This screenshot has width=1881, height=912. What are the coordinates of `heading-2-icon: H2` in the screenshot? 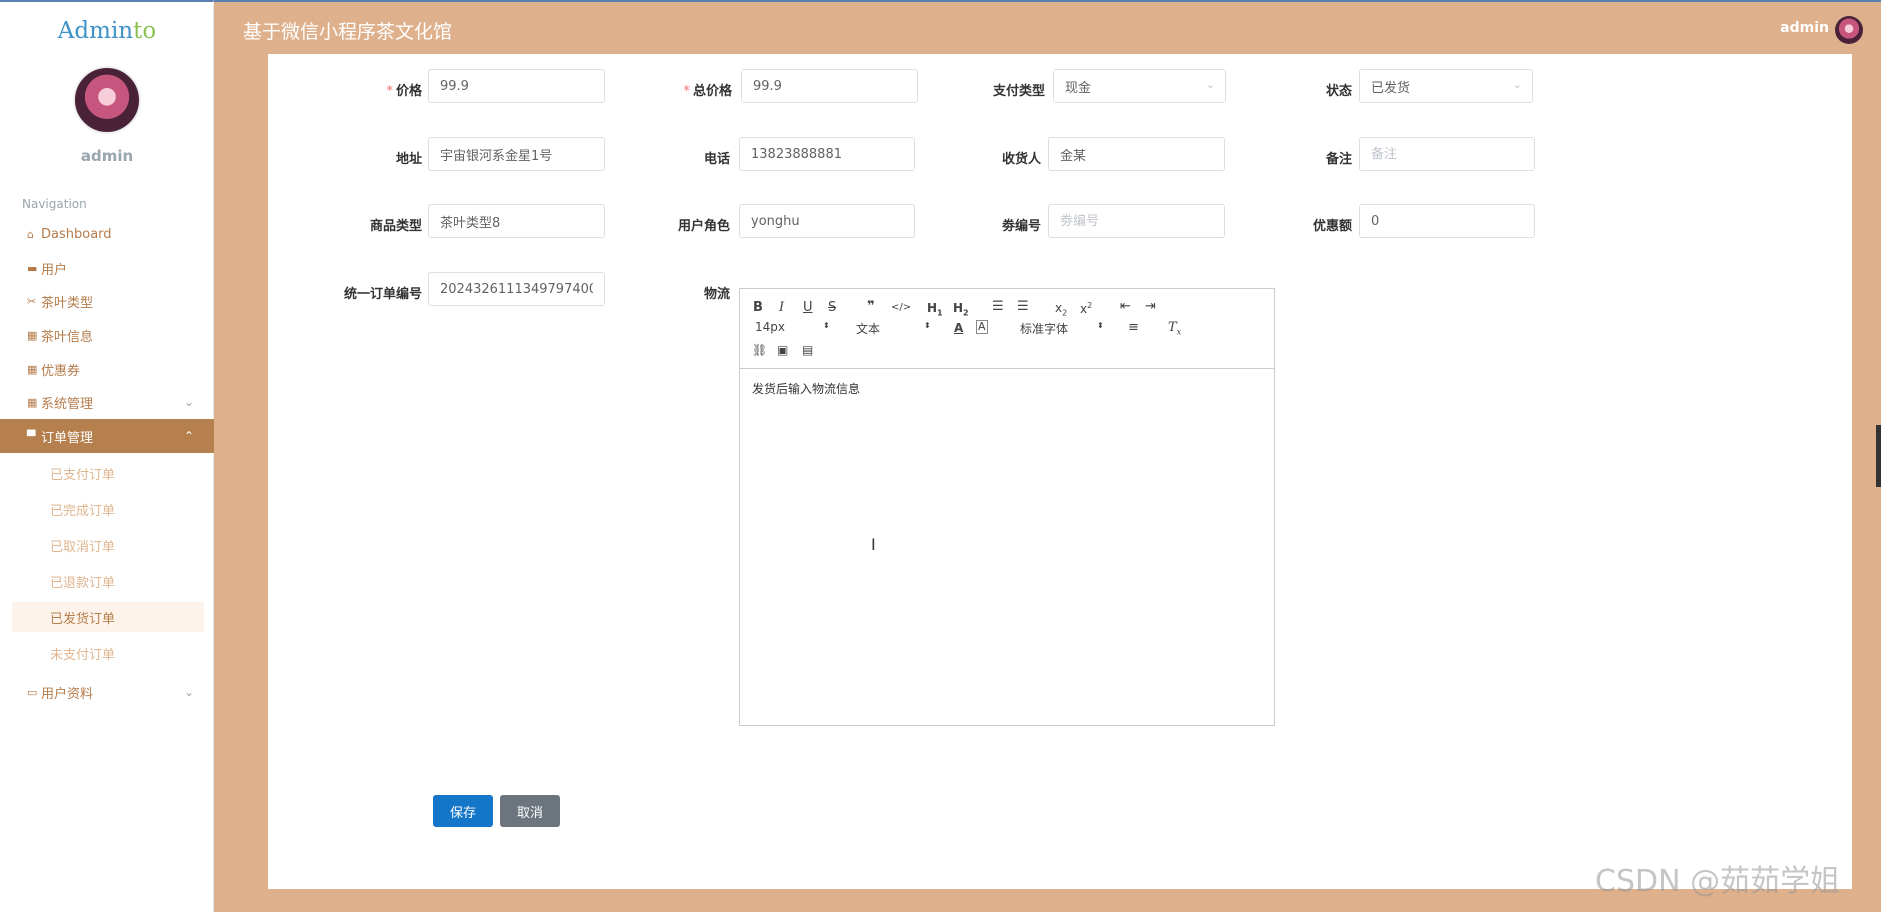 It's located at (961, 310).